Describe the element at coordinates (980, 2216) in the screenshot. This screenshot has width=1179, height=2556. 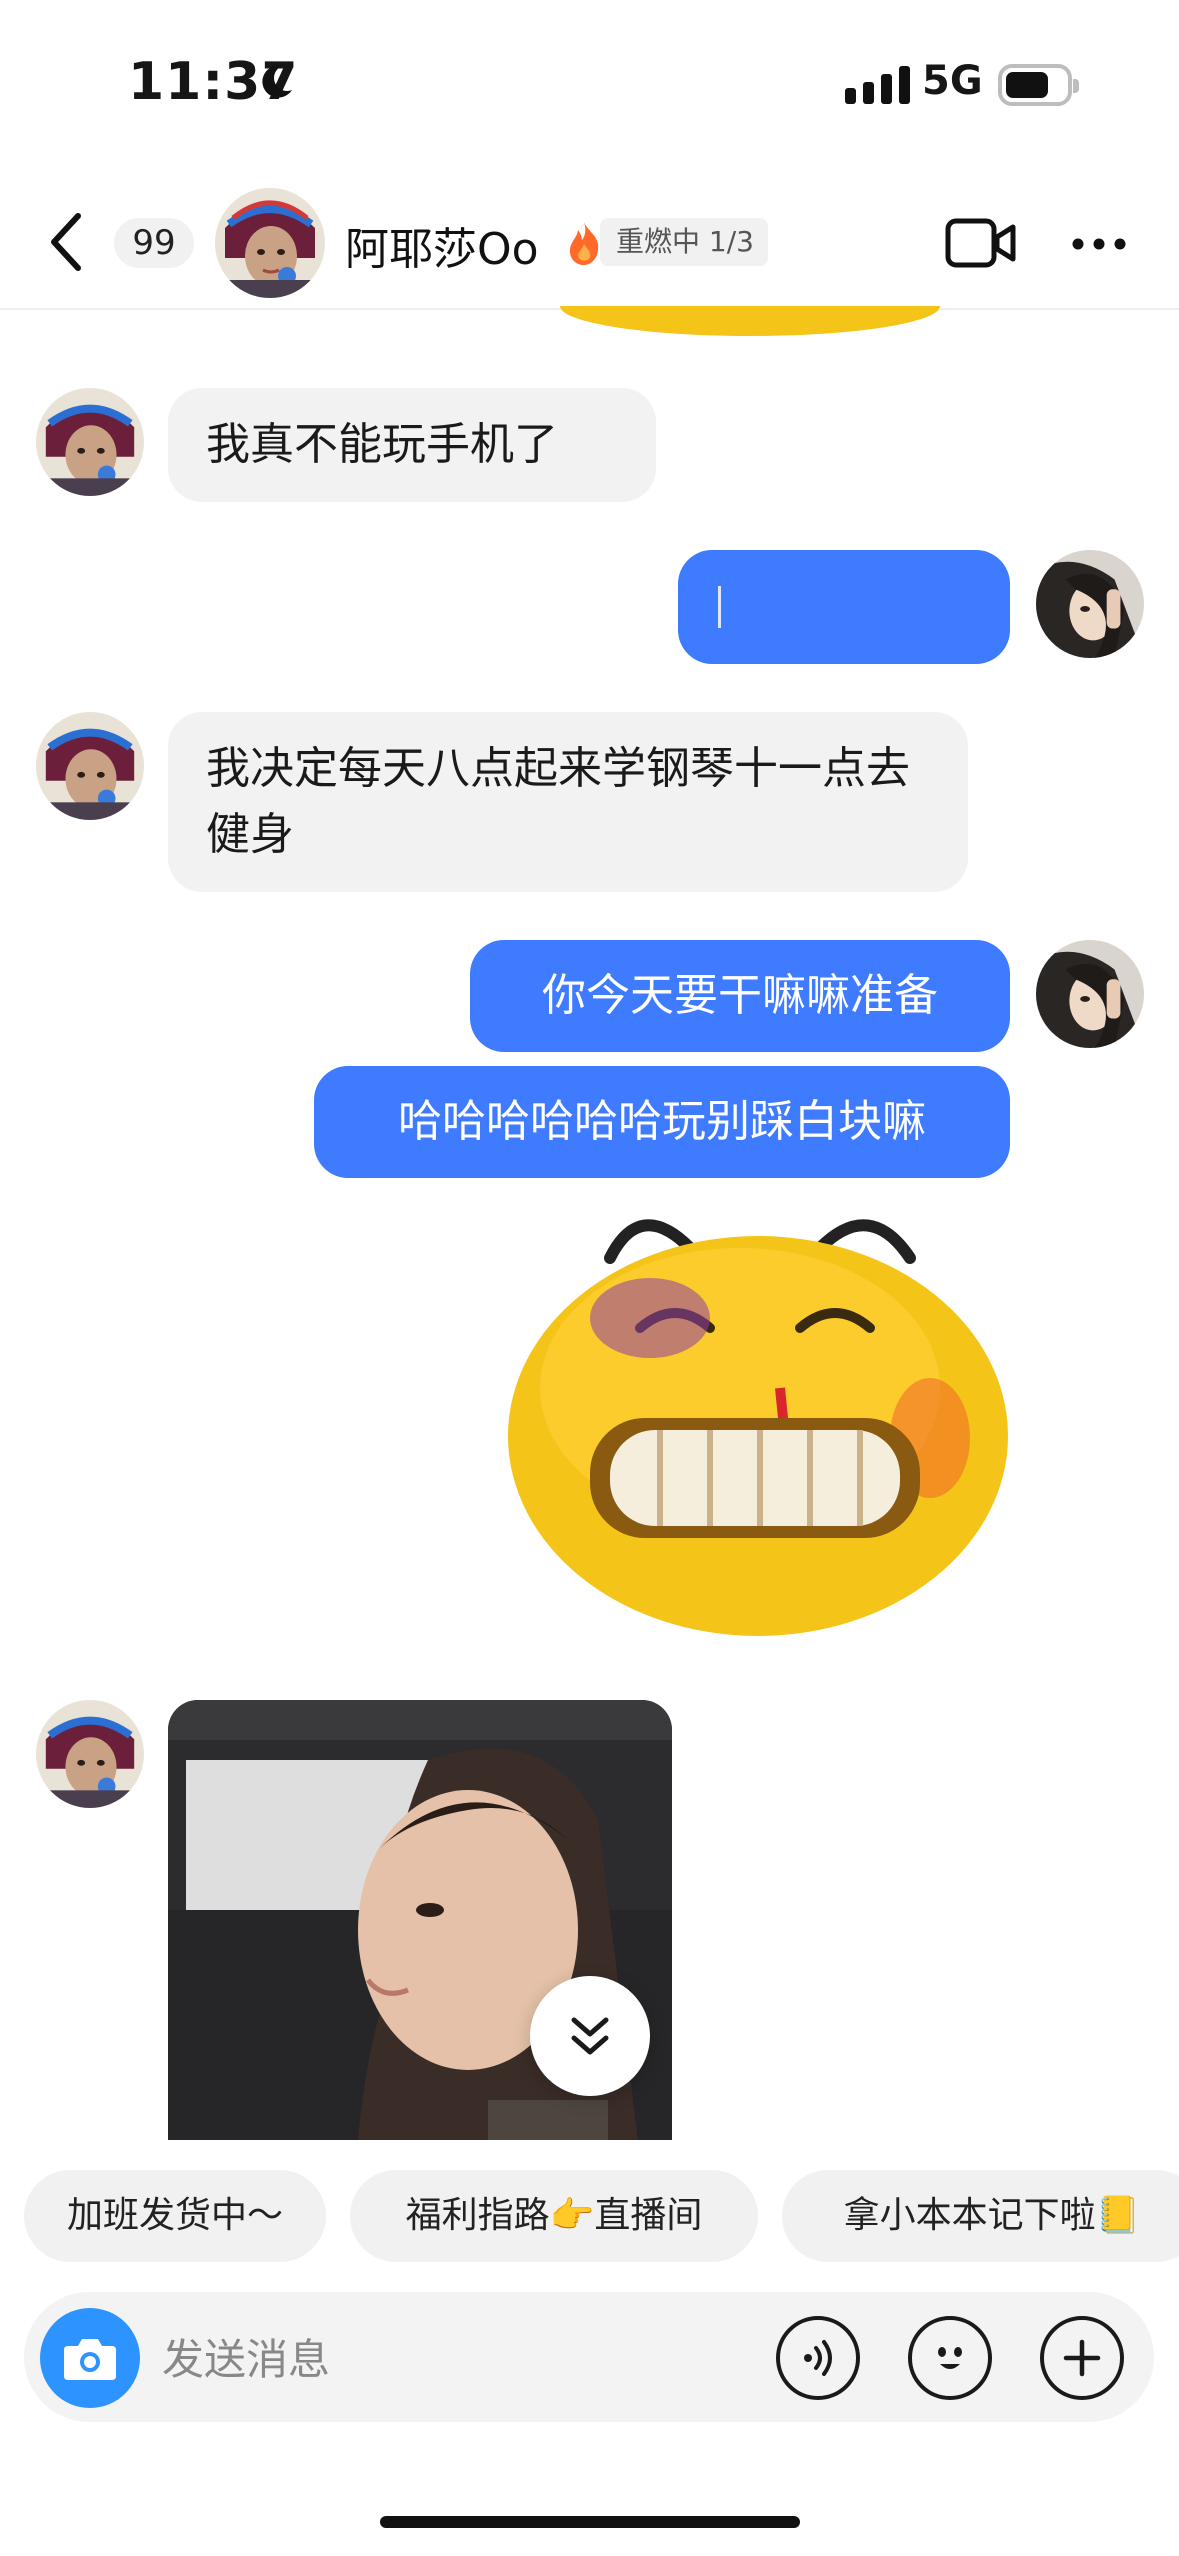
I see `quick-reply-chip: 拿小本本记下啦📒` at that location.